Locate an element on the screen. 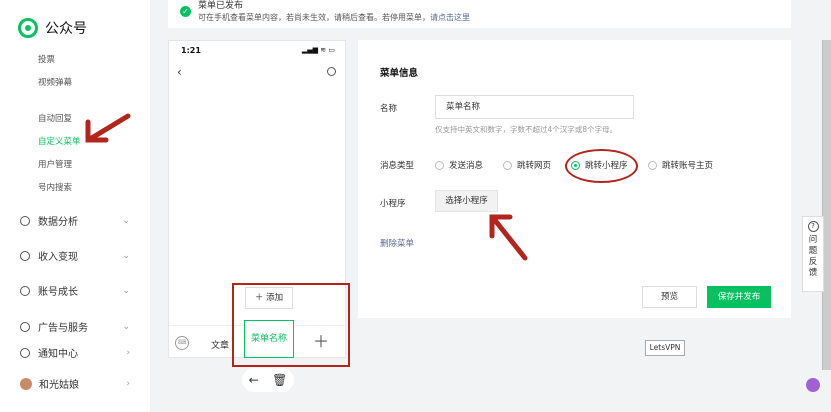 The height and width of the screenshot is (412, 831). arrow-to-custom-menu is located at coordinates (108, 128).